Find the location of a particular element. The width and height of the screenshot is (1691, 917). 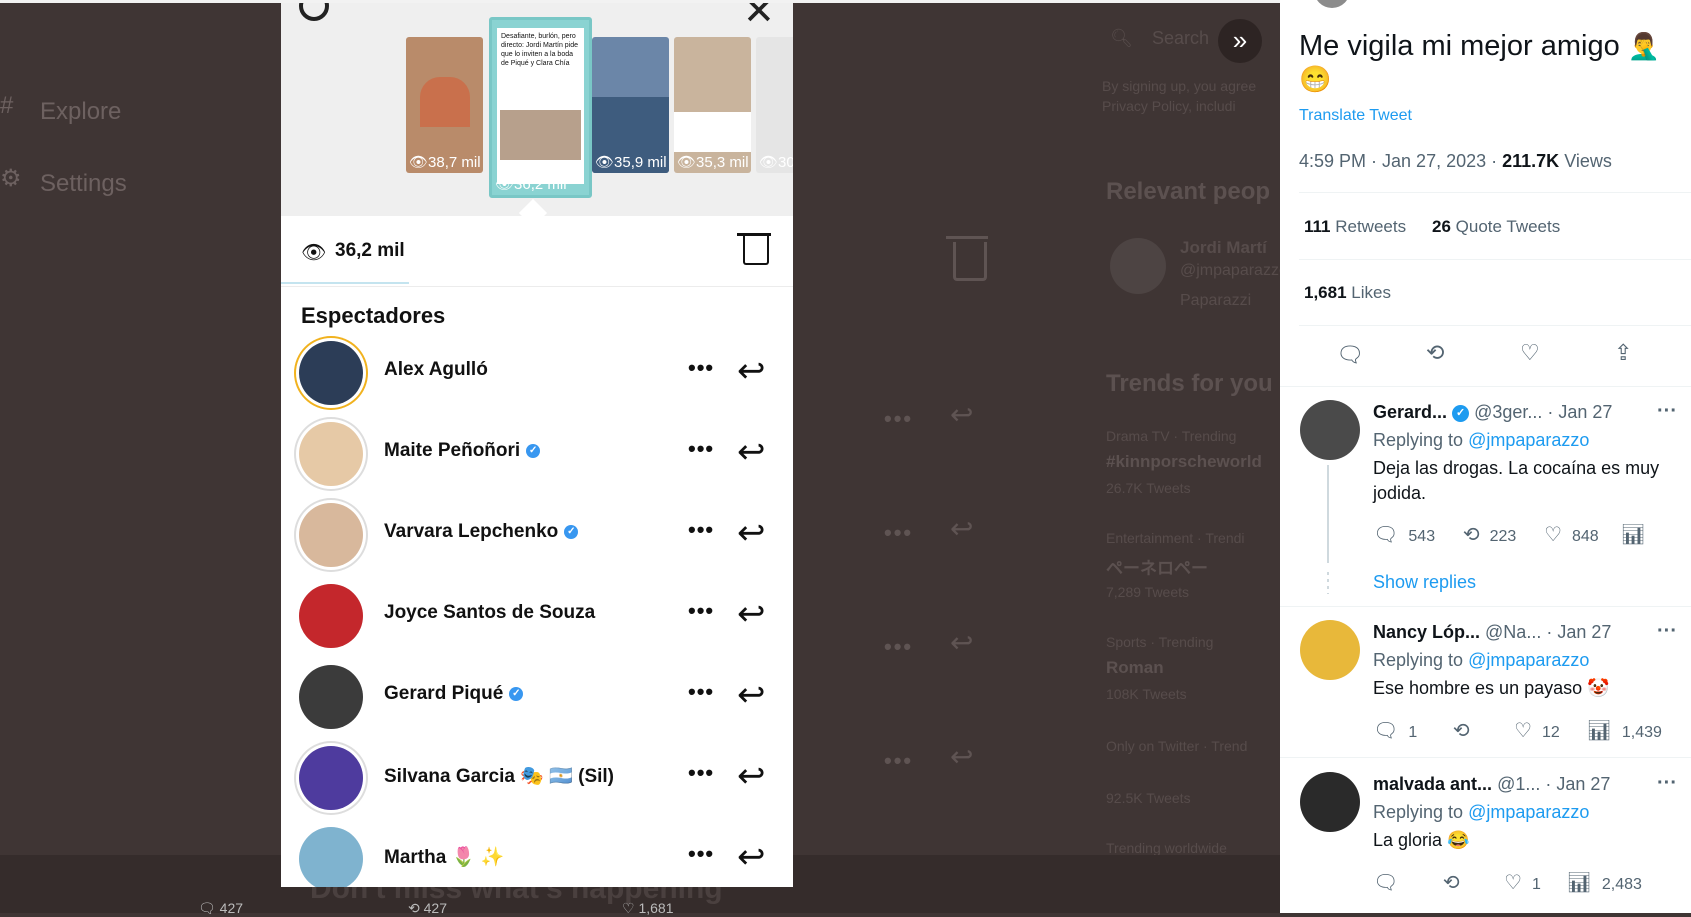

viewer-name: Martha 🌷 ✨ is located at coordinates (444, 857).